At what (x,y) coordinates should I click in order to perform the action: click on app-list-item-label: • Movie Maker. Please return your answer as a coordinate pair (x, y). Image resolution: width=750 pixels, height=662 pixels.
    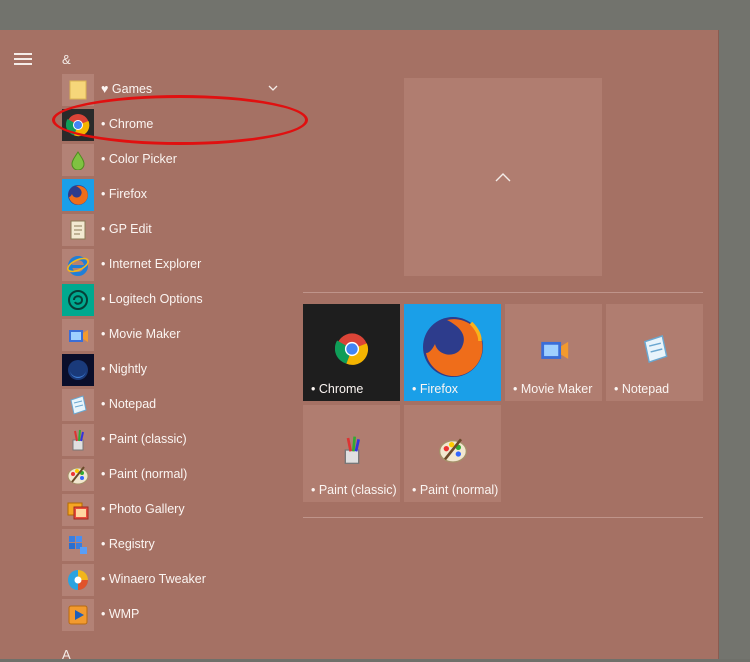
    Looking at the image, I should click on (141, 334).